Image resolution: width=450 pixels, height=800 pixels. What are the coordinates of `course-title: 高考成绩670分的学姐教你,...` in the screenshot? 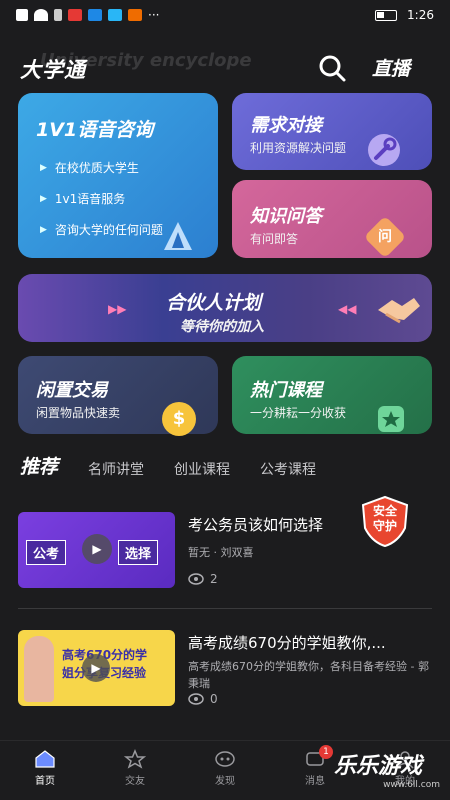 It's located at (287, 643).